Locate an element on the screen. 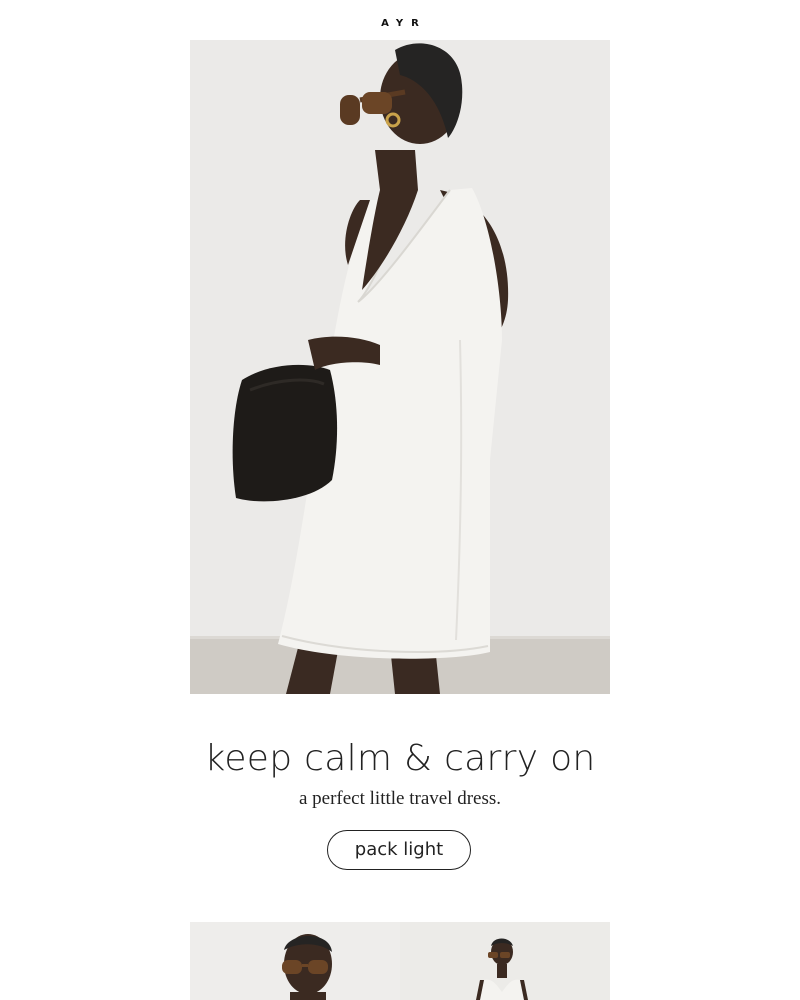  brand-logo: AYR is located at coordinates (400, 23).